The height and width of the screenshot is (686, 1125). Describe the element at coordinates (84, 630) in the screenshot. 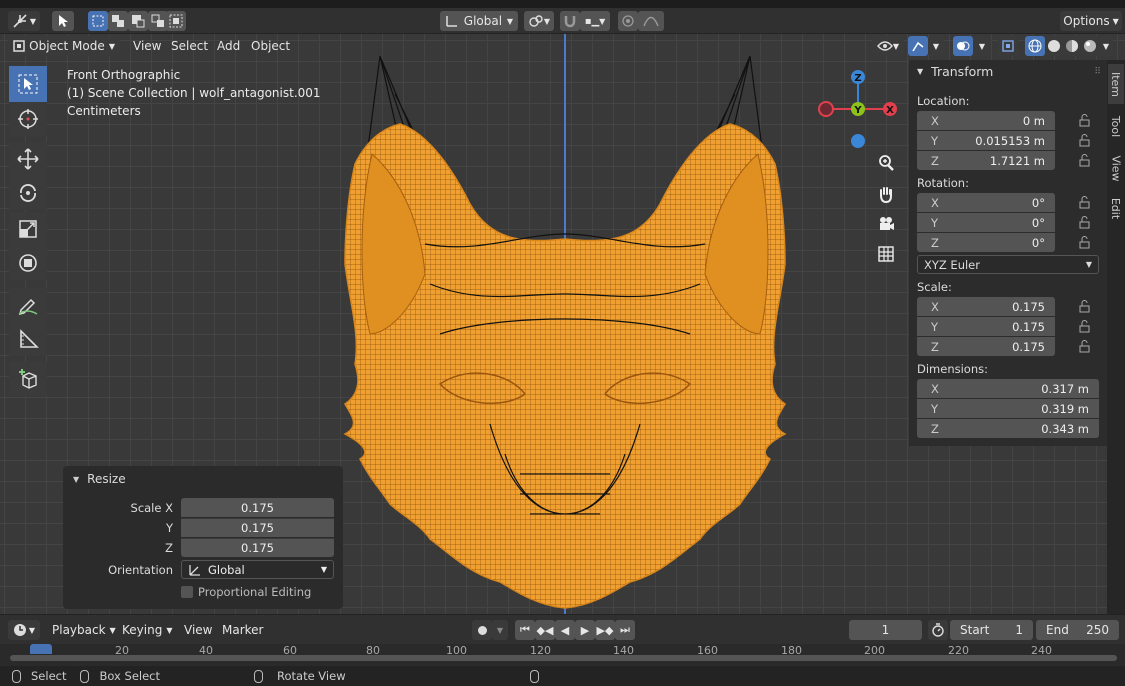

I see `menu-playback: Playback ▼` at that location.